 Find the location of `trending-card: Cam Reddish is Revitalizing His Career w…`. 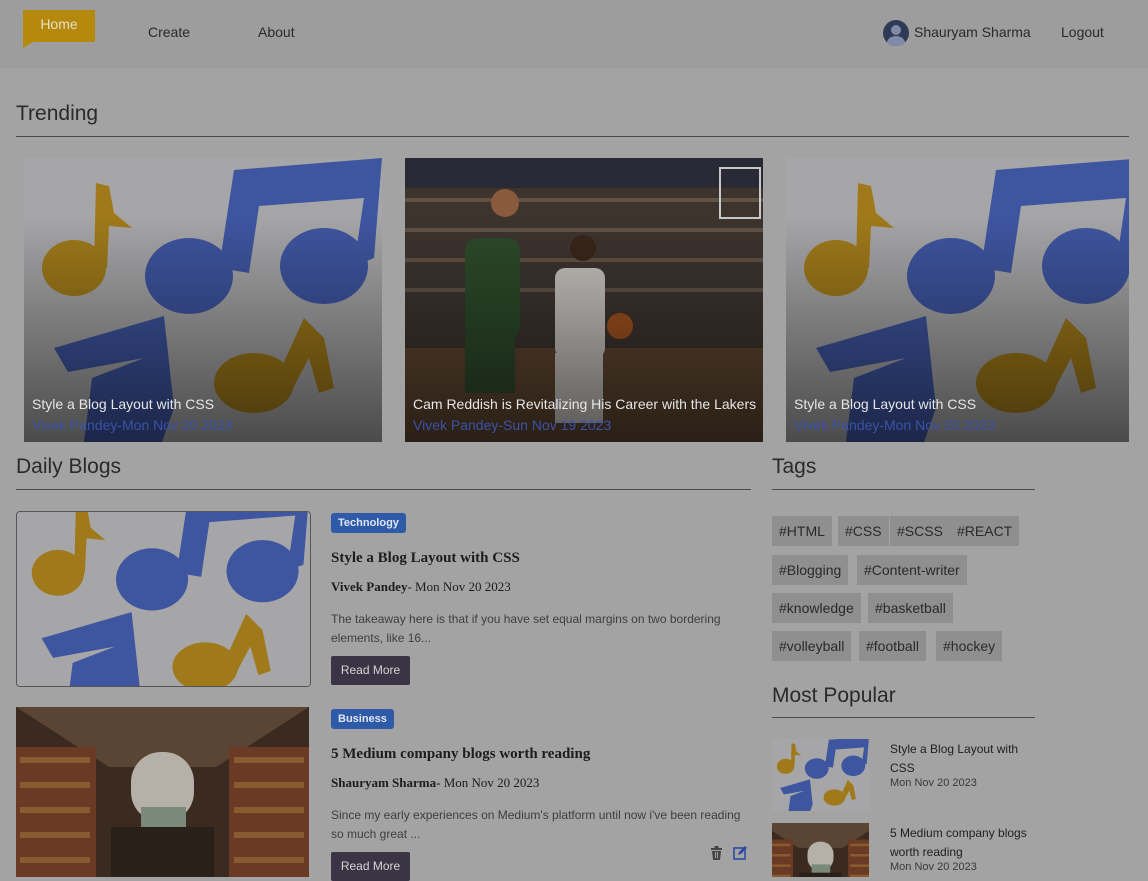

trending-card: Cam Reddish is Revitalizing His Career w… is located at coordinates (584, 300).